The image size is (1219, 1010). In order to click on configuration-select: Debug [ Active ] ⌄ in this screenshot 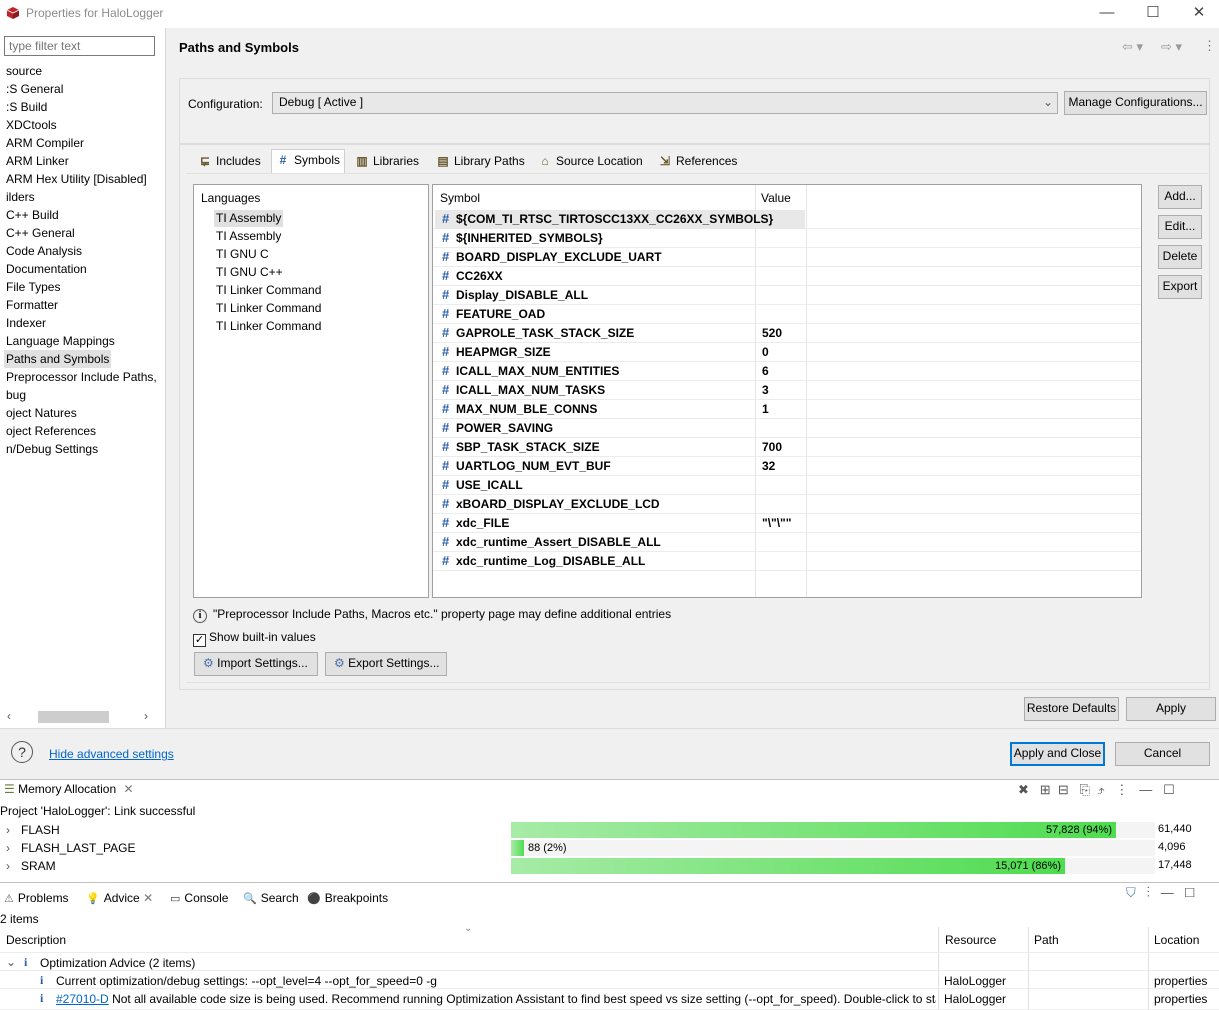, I will do `click(665, 103)`.